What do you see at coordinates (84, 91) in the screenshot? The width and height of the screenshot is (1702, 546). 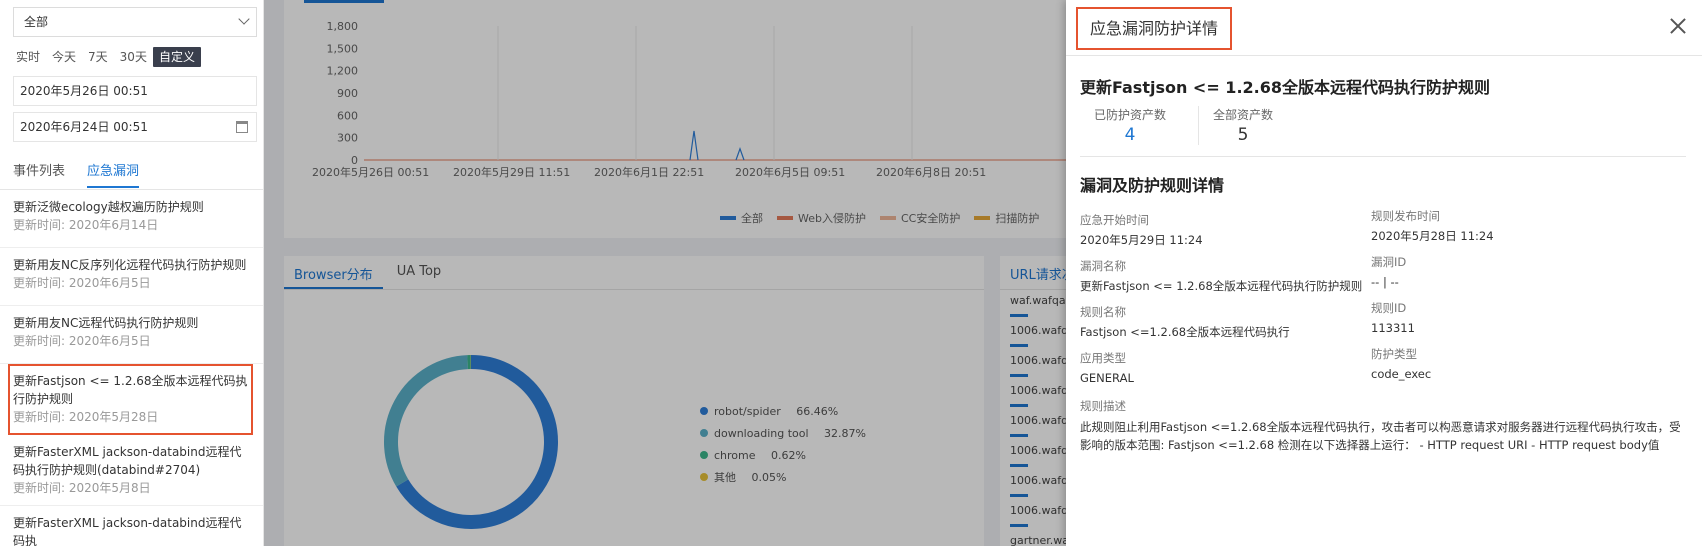 I see `start-date-value: 2020年5月26日 00:51` at bounding box center [84, 91].